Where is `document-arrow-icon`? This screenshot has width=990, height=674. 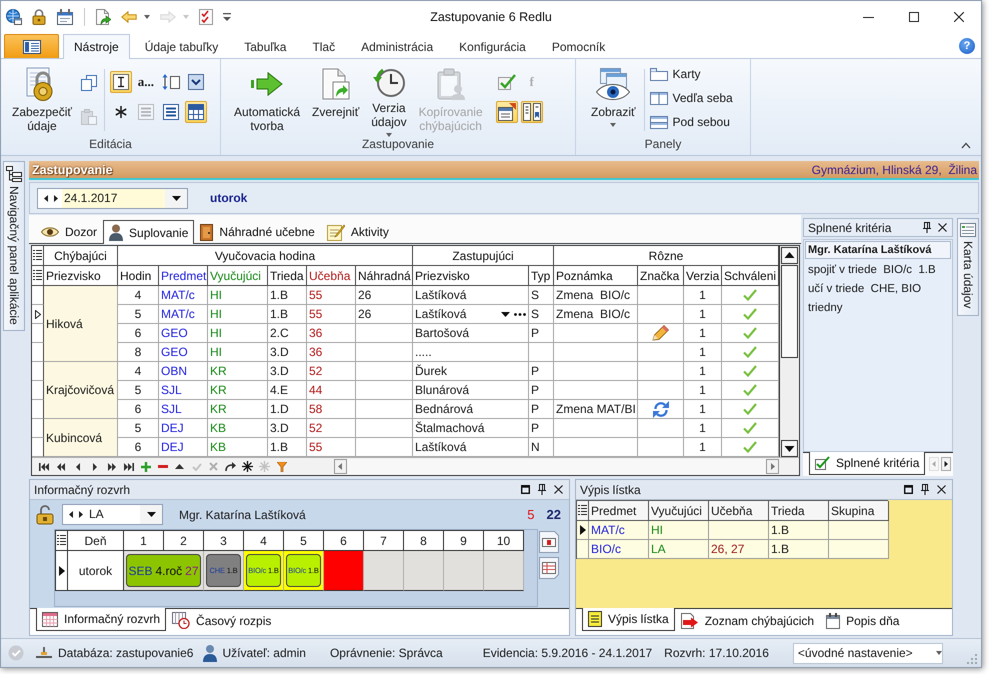 document-arrow-icon is located at coordinates (103, 17).